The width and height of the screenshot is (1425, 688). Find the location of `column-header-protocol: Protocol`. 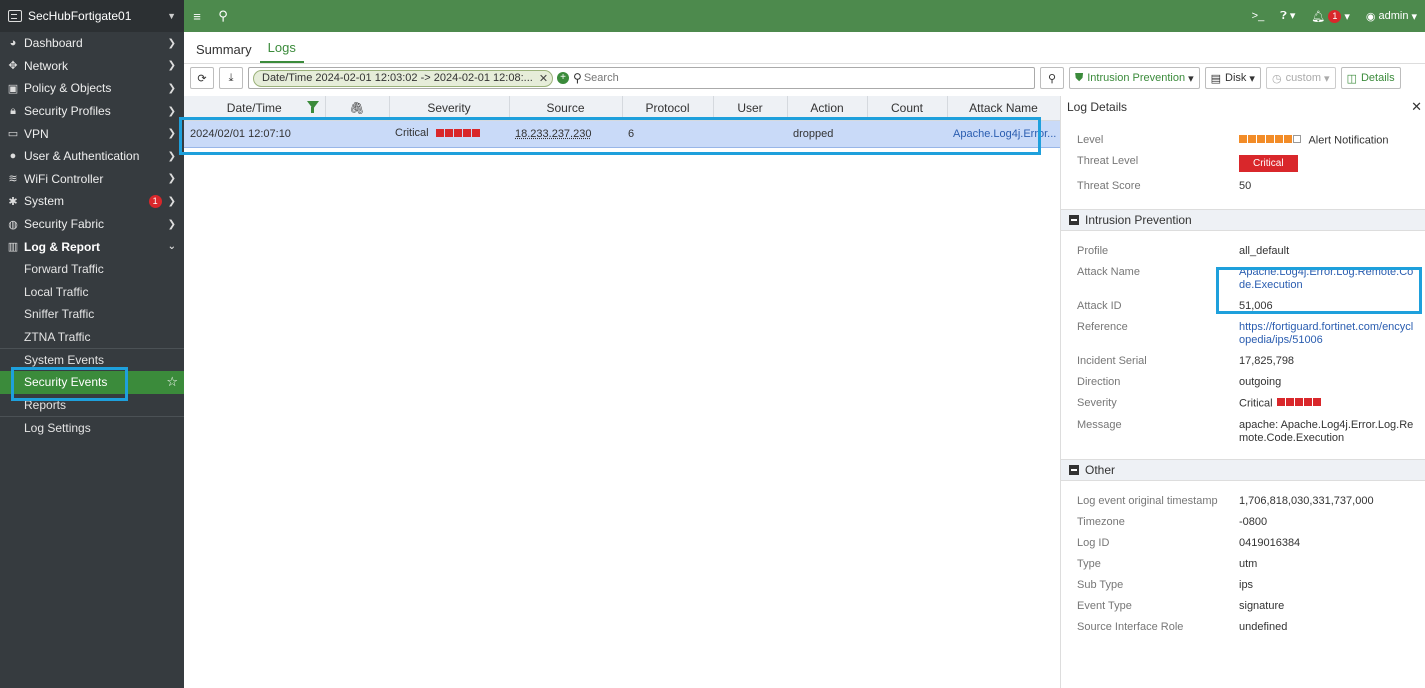

column-header-protocol: Protocol is located at coordinates (668, 108).